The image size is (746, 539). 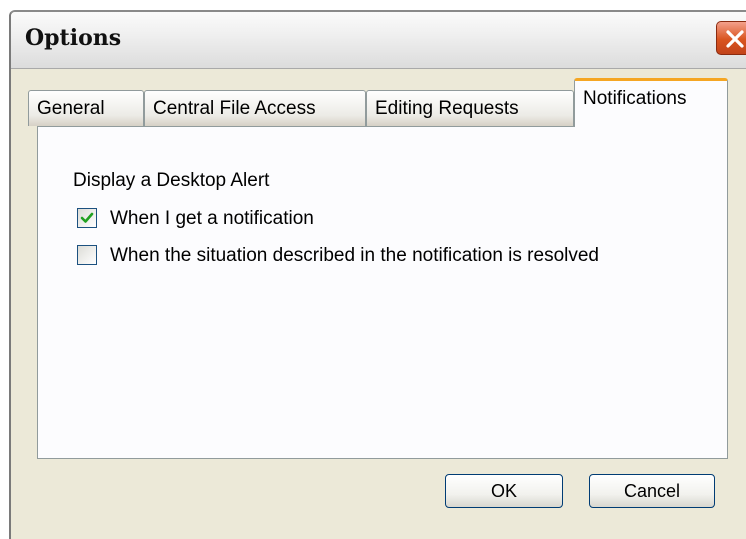 What do you see at coordinates (635, 98) in the screenshot?
I see `tab-label: Notifications` at bounding box center [635, 98].